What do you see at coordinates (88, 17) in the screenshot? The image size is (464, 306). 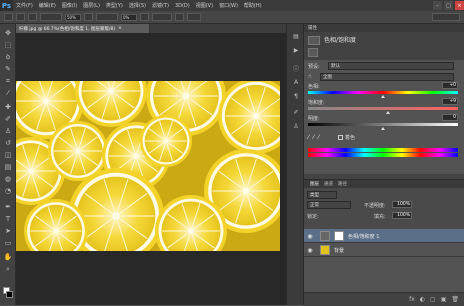 I see `airbrush-icon` at bounding box center [88, 17].